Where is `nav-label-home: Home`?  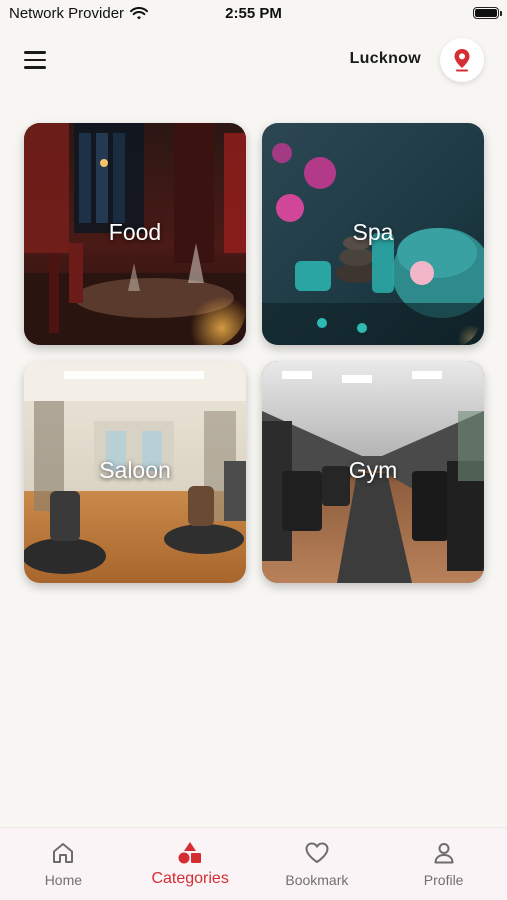
nav-label-home: Home is located at coordinates (63, 880).